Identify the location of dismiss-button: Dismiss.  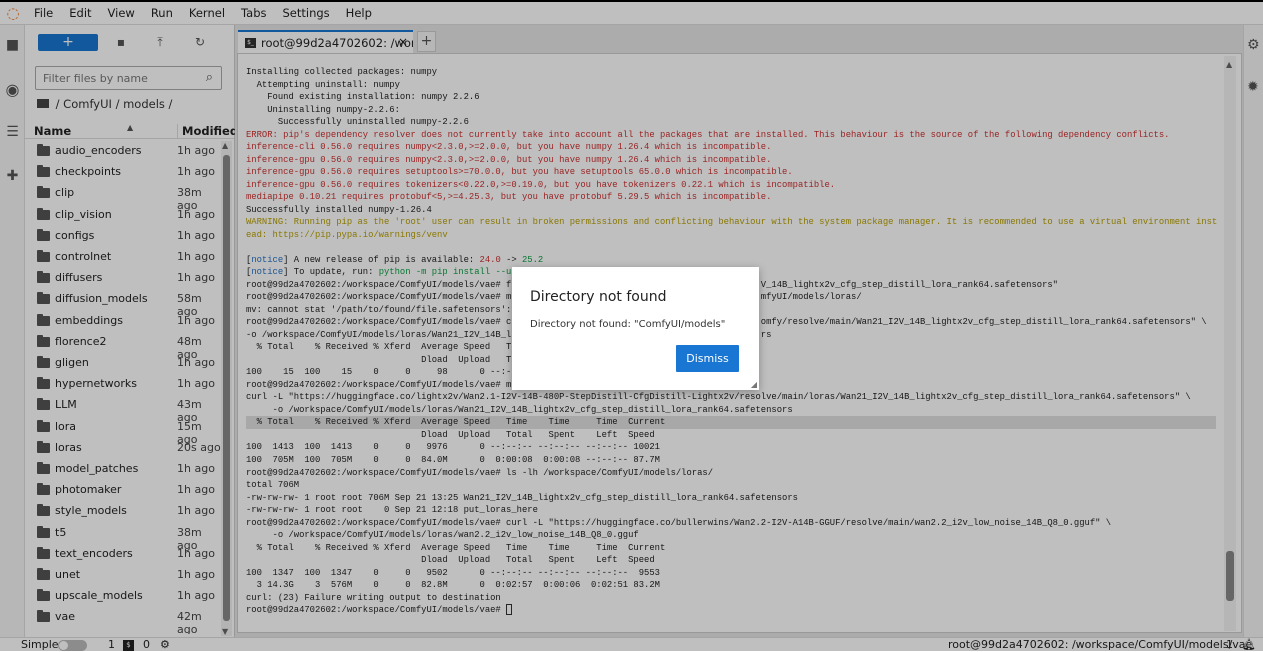
(707, 358).